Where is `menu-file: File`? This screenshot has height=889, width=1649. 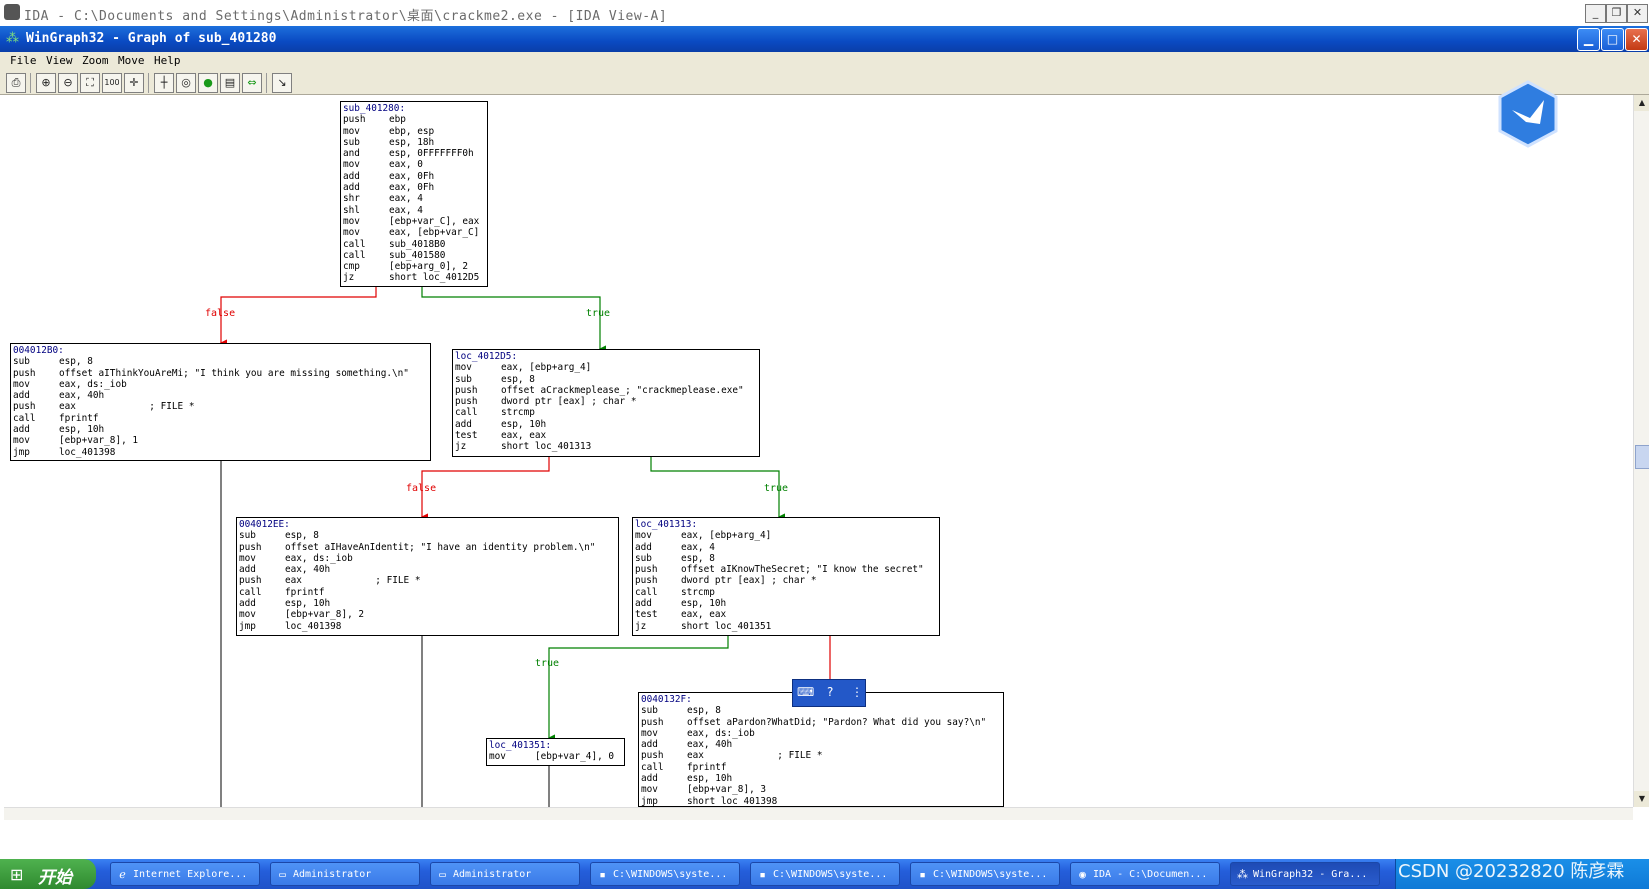 menu-file: File is located at coordinates (23, 60).